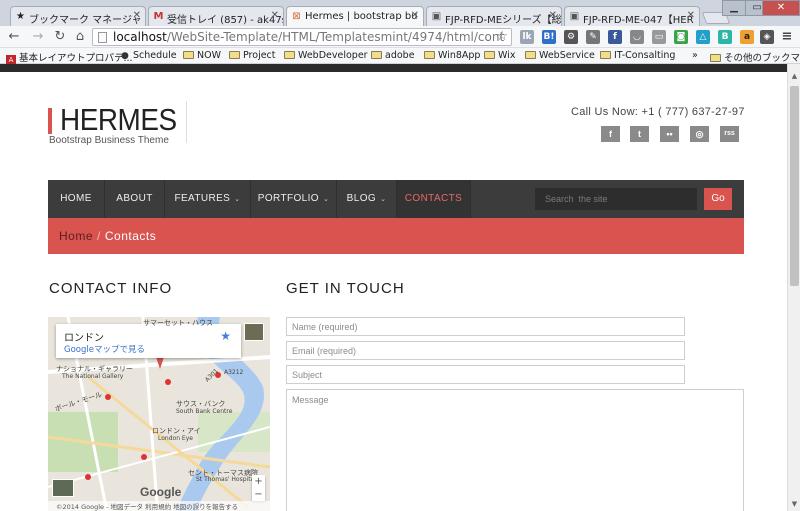 Image resolution: width=800 pixels, height=511 pixels. Describe the element at coordinates (109, 140) in the screenshot. I see `site-tagline: Bootstrap Business Theme` at that location.